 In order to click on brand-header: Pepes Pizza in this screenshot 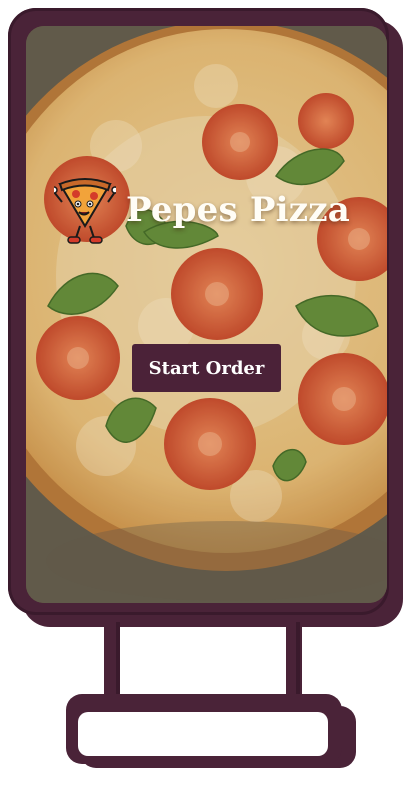, I will do `click(202, 210)`.